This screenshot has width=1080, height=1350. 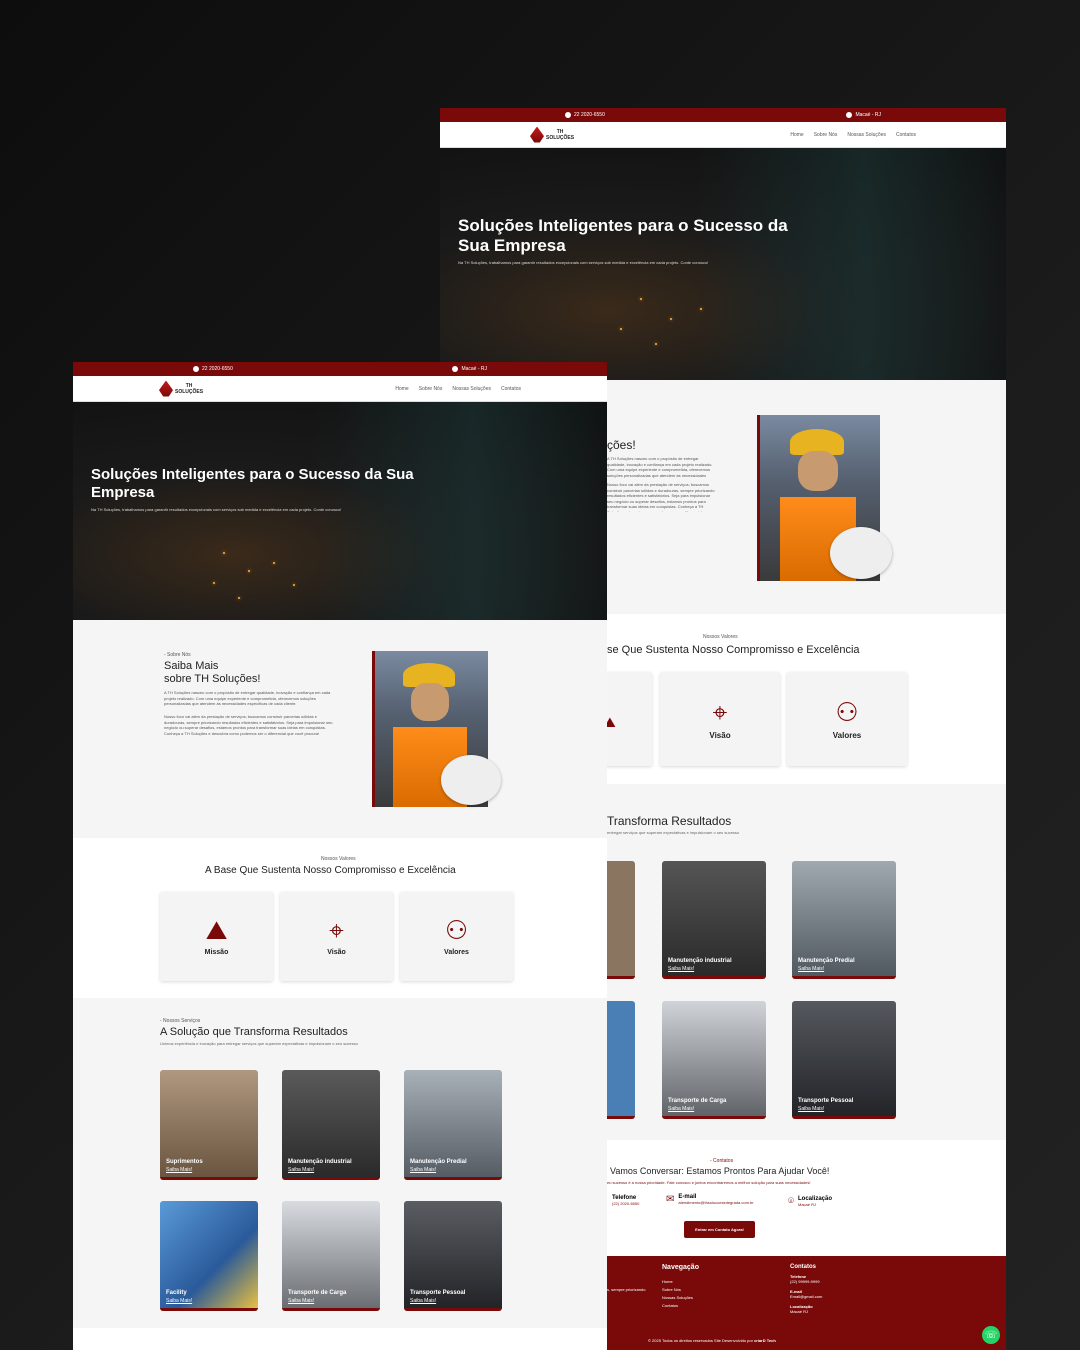 What do you see at coordinates (626, 1200) in the screenshot?
I see `contact-phone: Telefone (22) 2020-6550` at bounding box center [626, 1200].